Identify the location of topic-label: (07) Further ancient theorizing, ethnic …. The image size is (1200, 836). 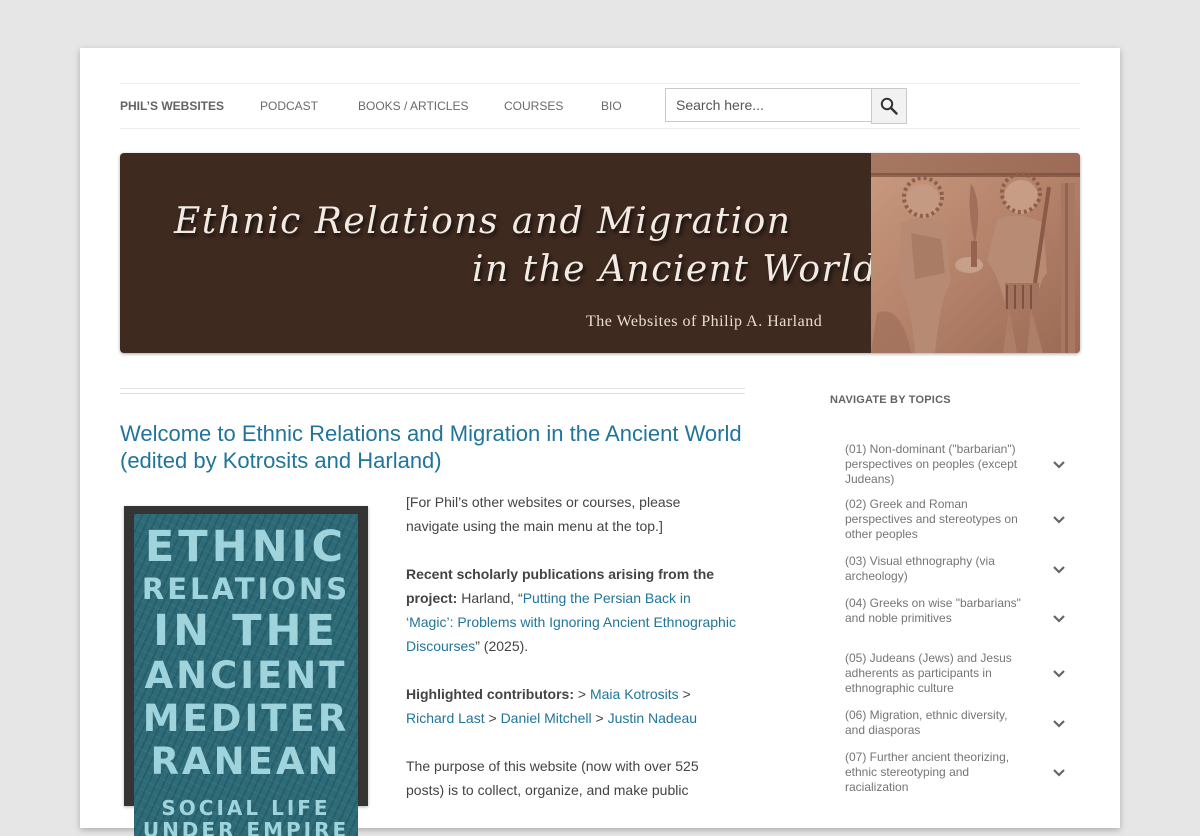
(927, 772).